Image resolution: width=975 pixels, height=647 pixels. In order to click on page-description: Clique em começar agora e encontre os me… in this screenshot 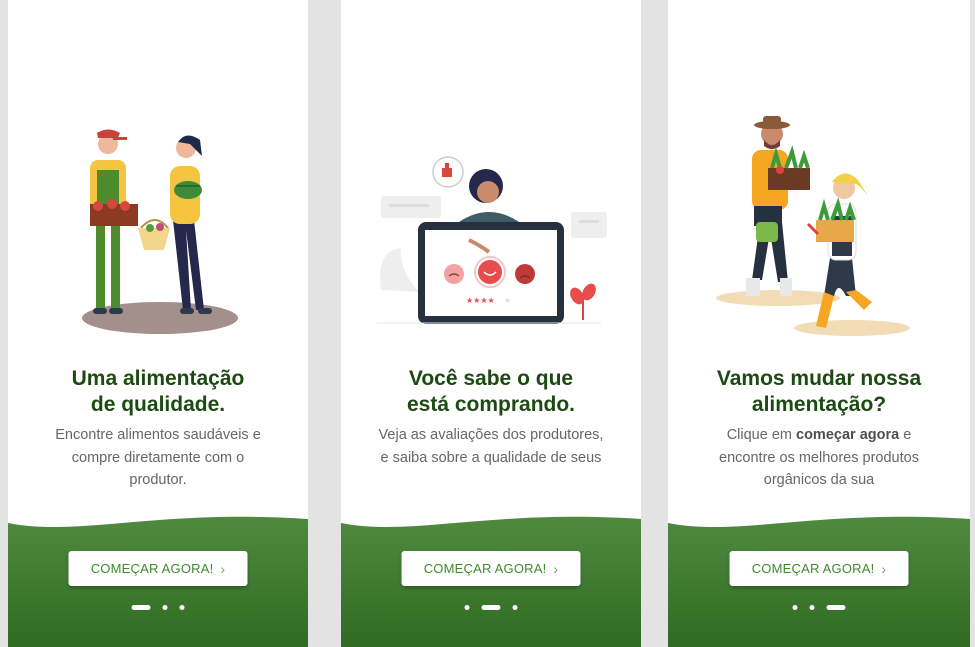, I will do `click(819, 457)`.